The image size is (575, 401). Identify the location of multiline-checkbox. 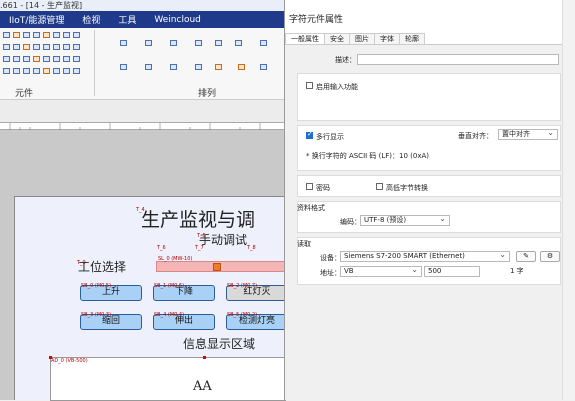
(309, 134).